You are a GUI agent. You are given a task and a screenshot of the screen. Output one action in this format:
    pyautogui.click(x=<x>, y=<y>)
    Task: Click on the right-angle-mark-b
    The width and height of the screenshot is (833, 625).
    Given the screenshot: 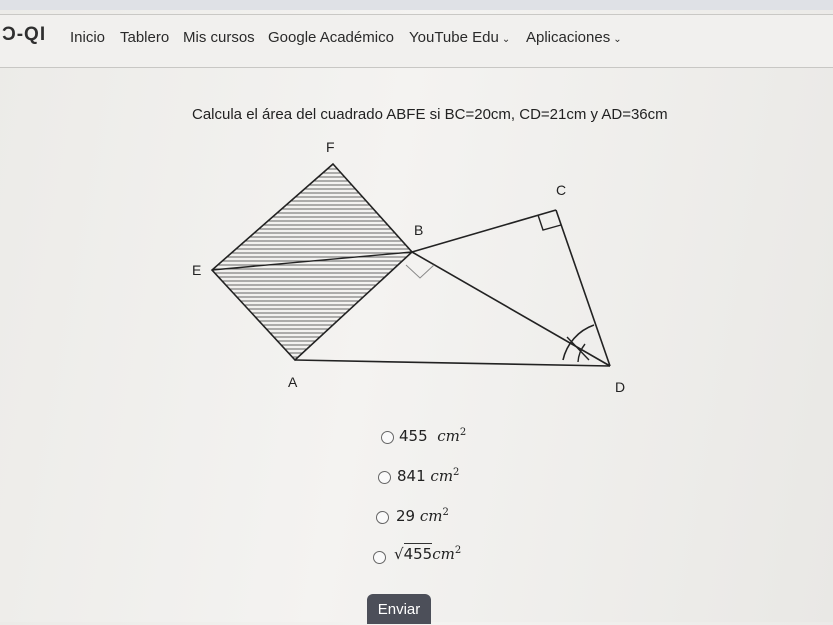 What is the action you would take?
    pyautogui.click(x=420, y=271)
    